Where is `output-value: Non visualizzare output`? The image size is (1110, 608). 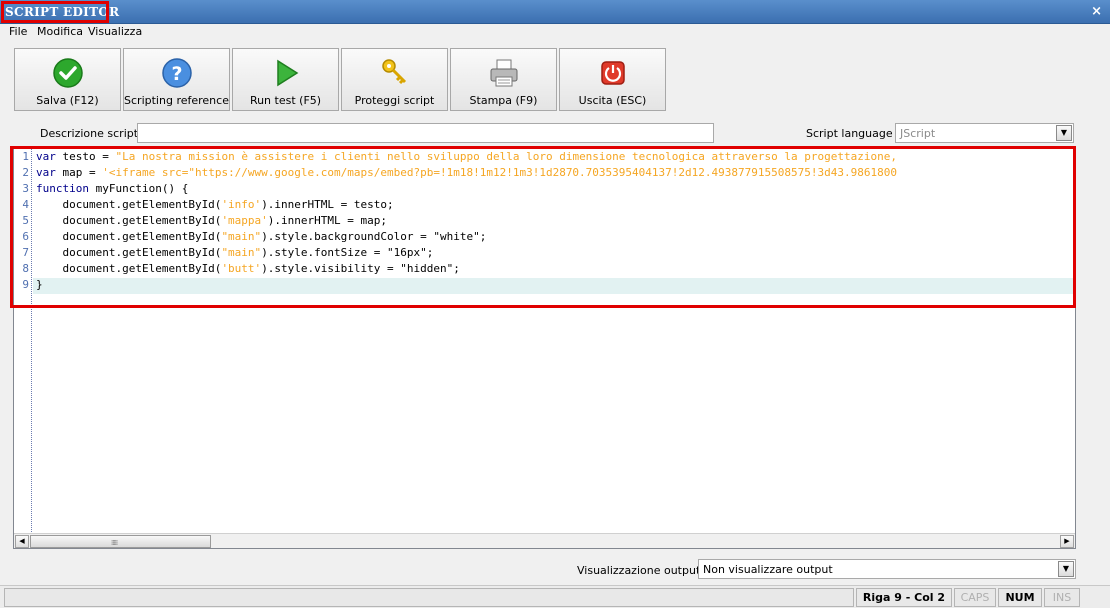 output-value: Non visualizzare output is located at coordinates (768, 569).